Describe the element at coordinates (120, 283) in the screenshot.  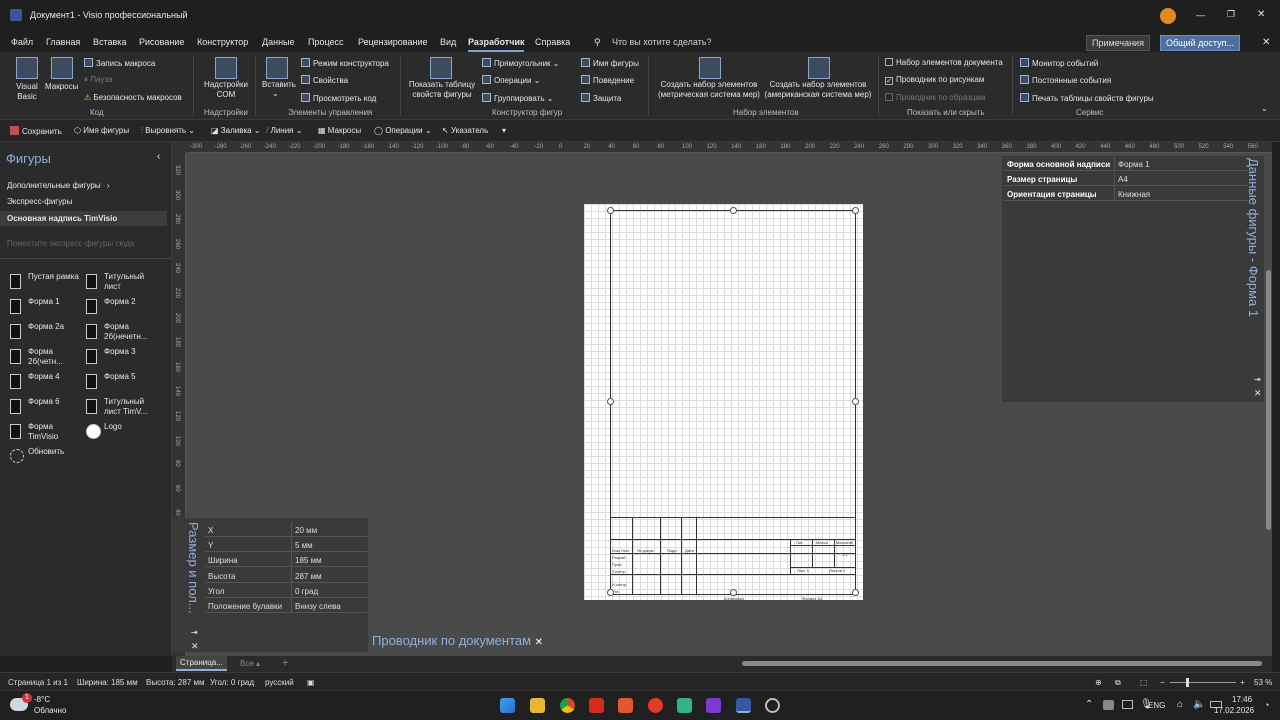
I see `stencil-shape-item: Титульный лист` at that location.